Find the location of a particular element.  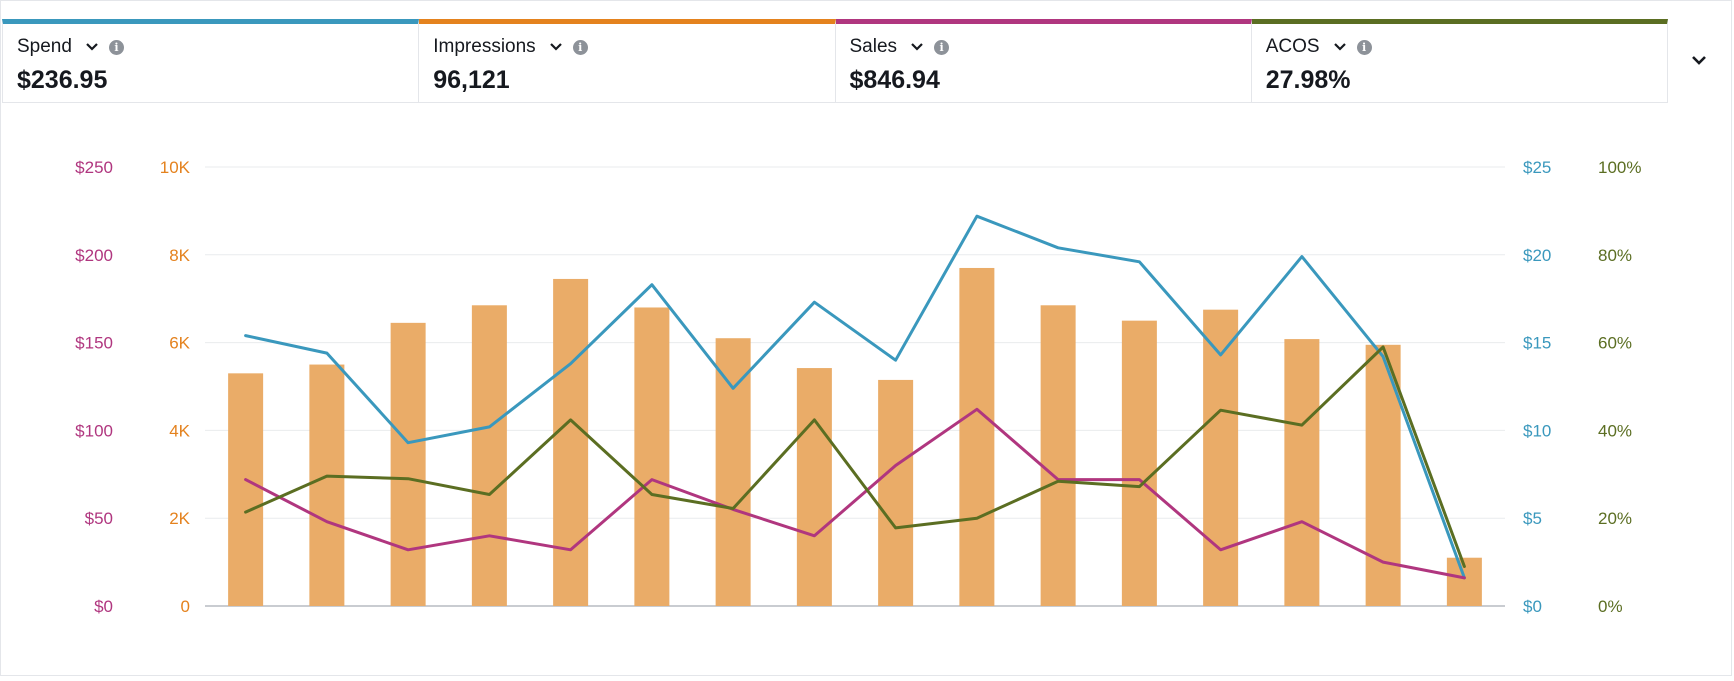

spend-axis-tick-label: $25 is located at coordinates (1537, 167).